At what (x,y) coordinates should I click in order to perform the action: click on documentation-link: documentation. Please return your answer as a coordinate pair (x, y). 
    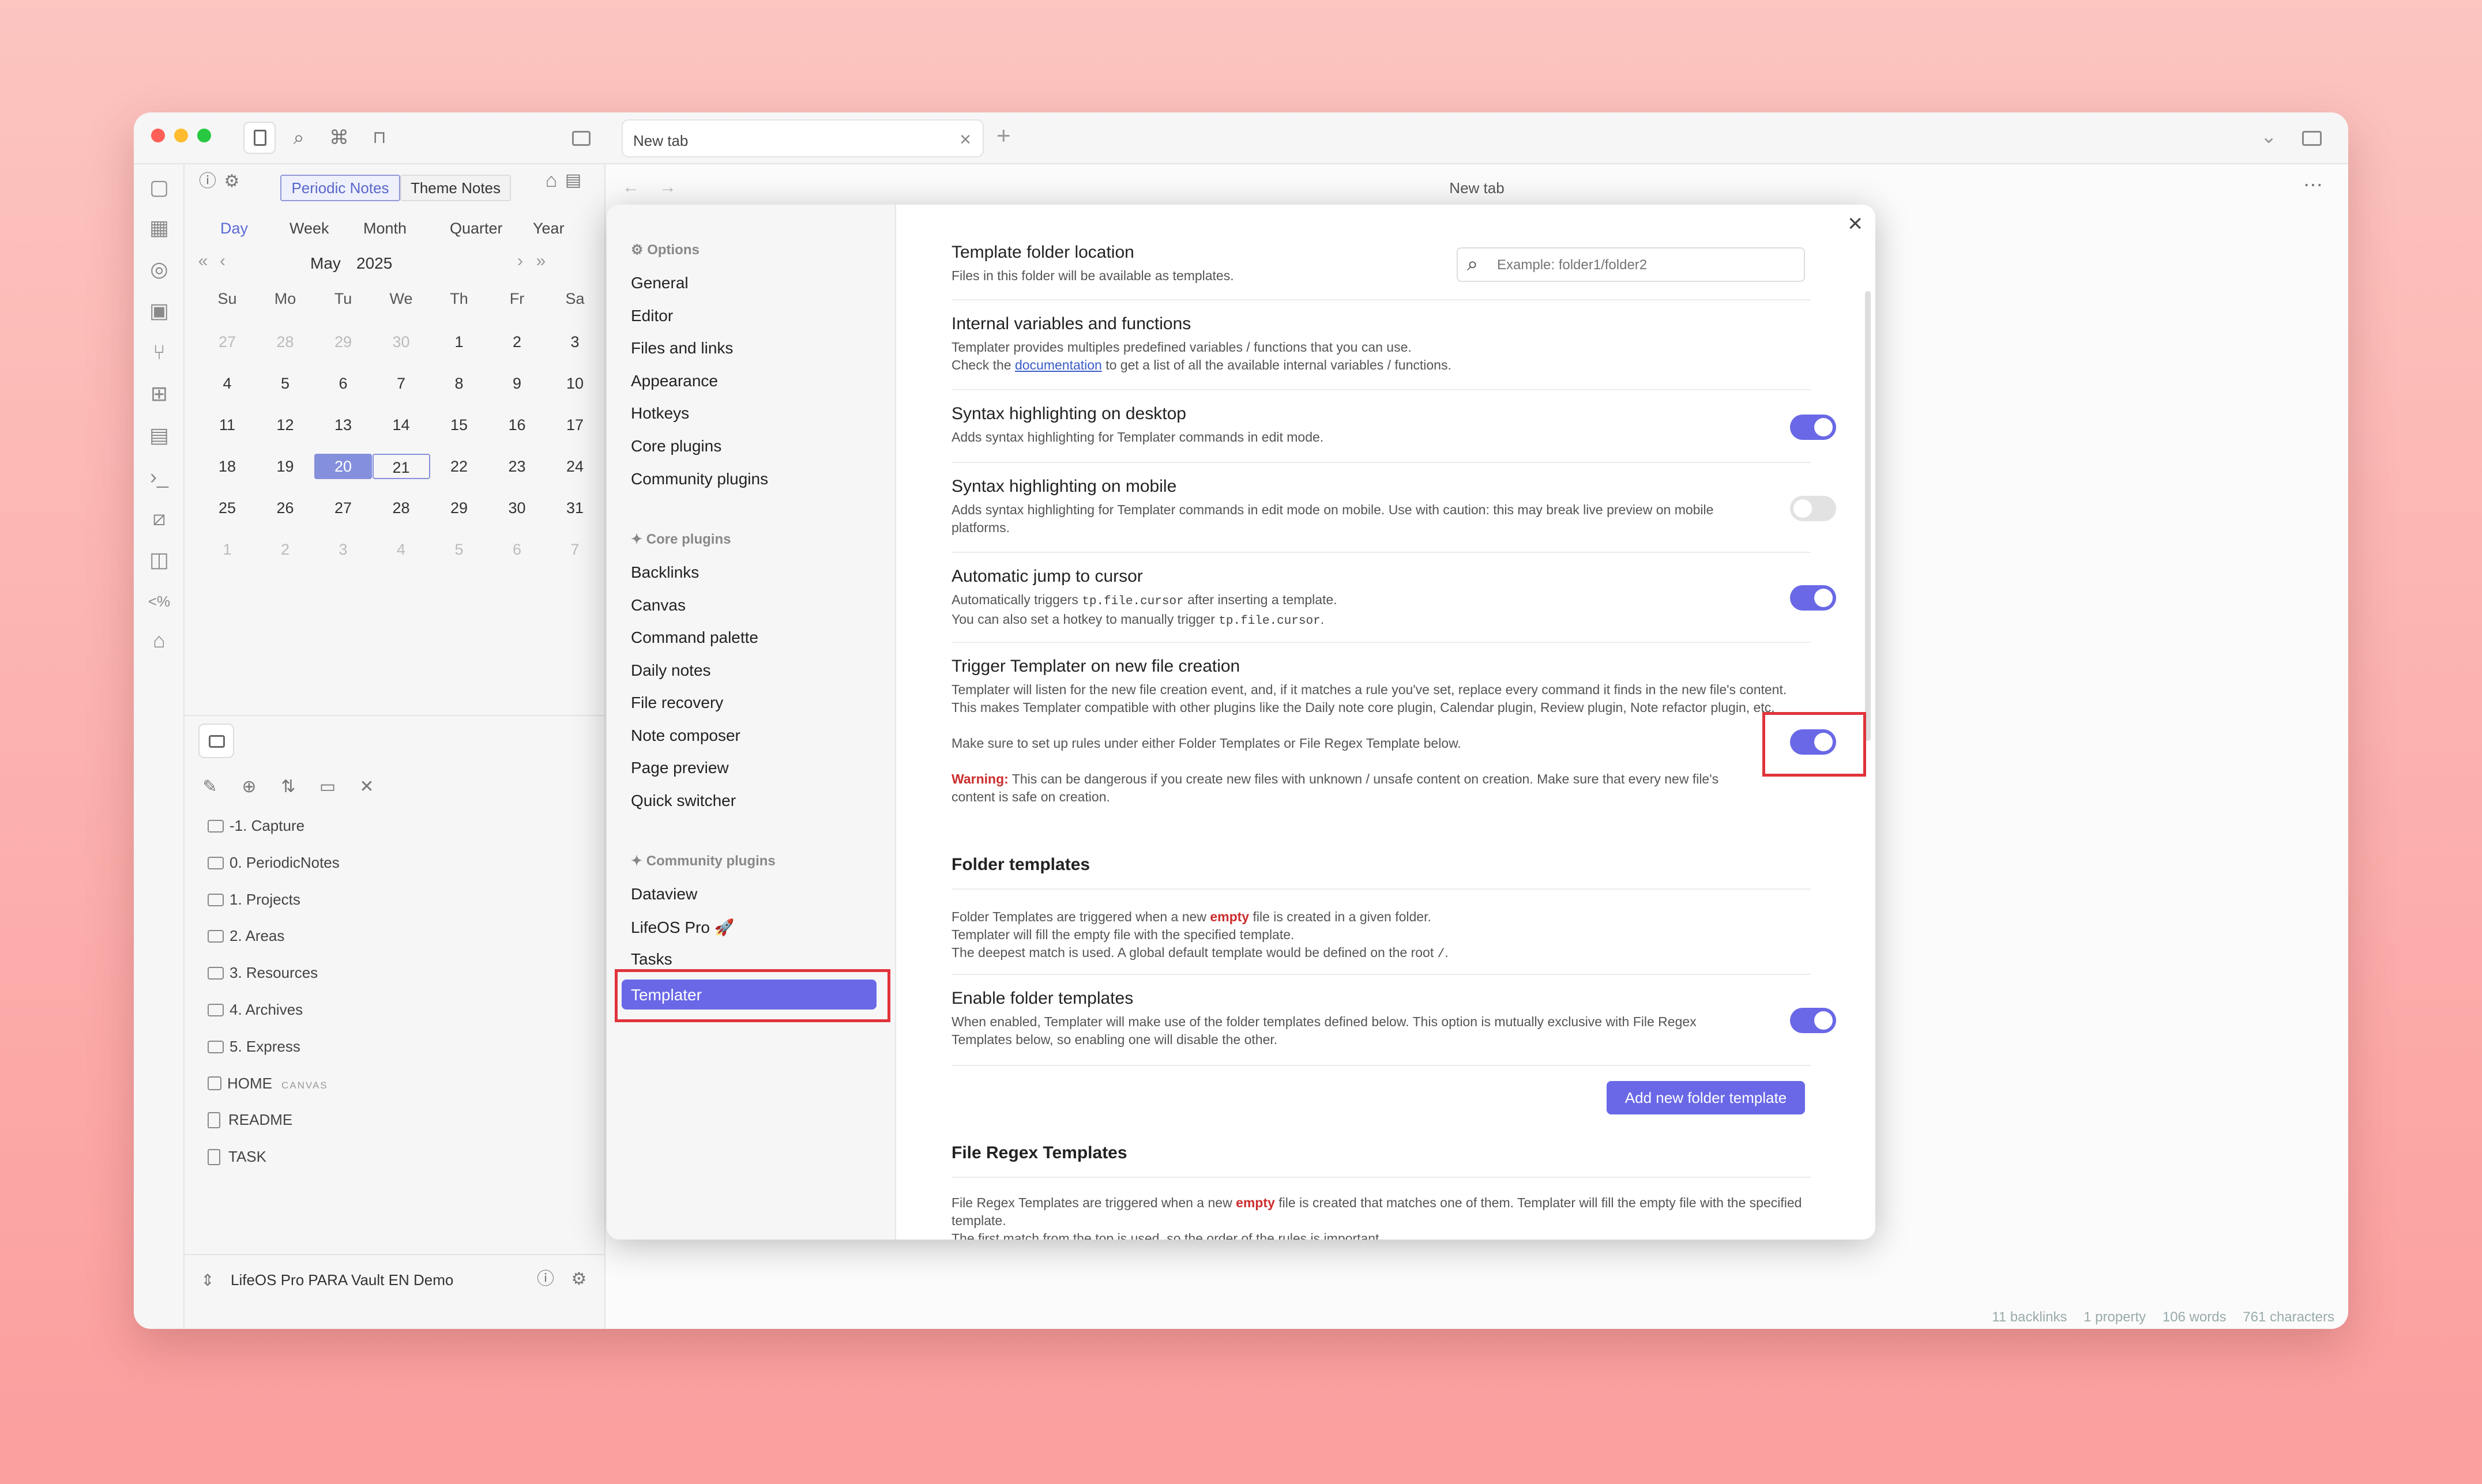
    Looking at the image, I should click on (1058, 364).